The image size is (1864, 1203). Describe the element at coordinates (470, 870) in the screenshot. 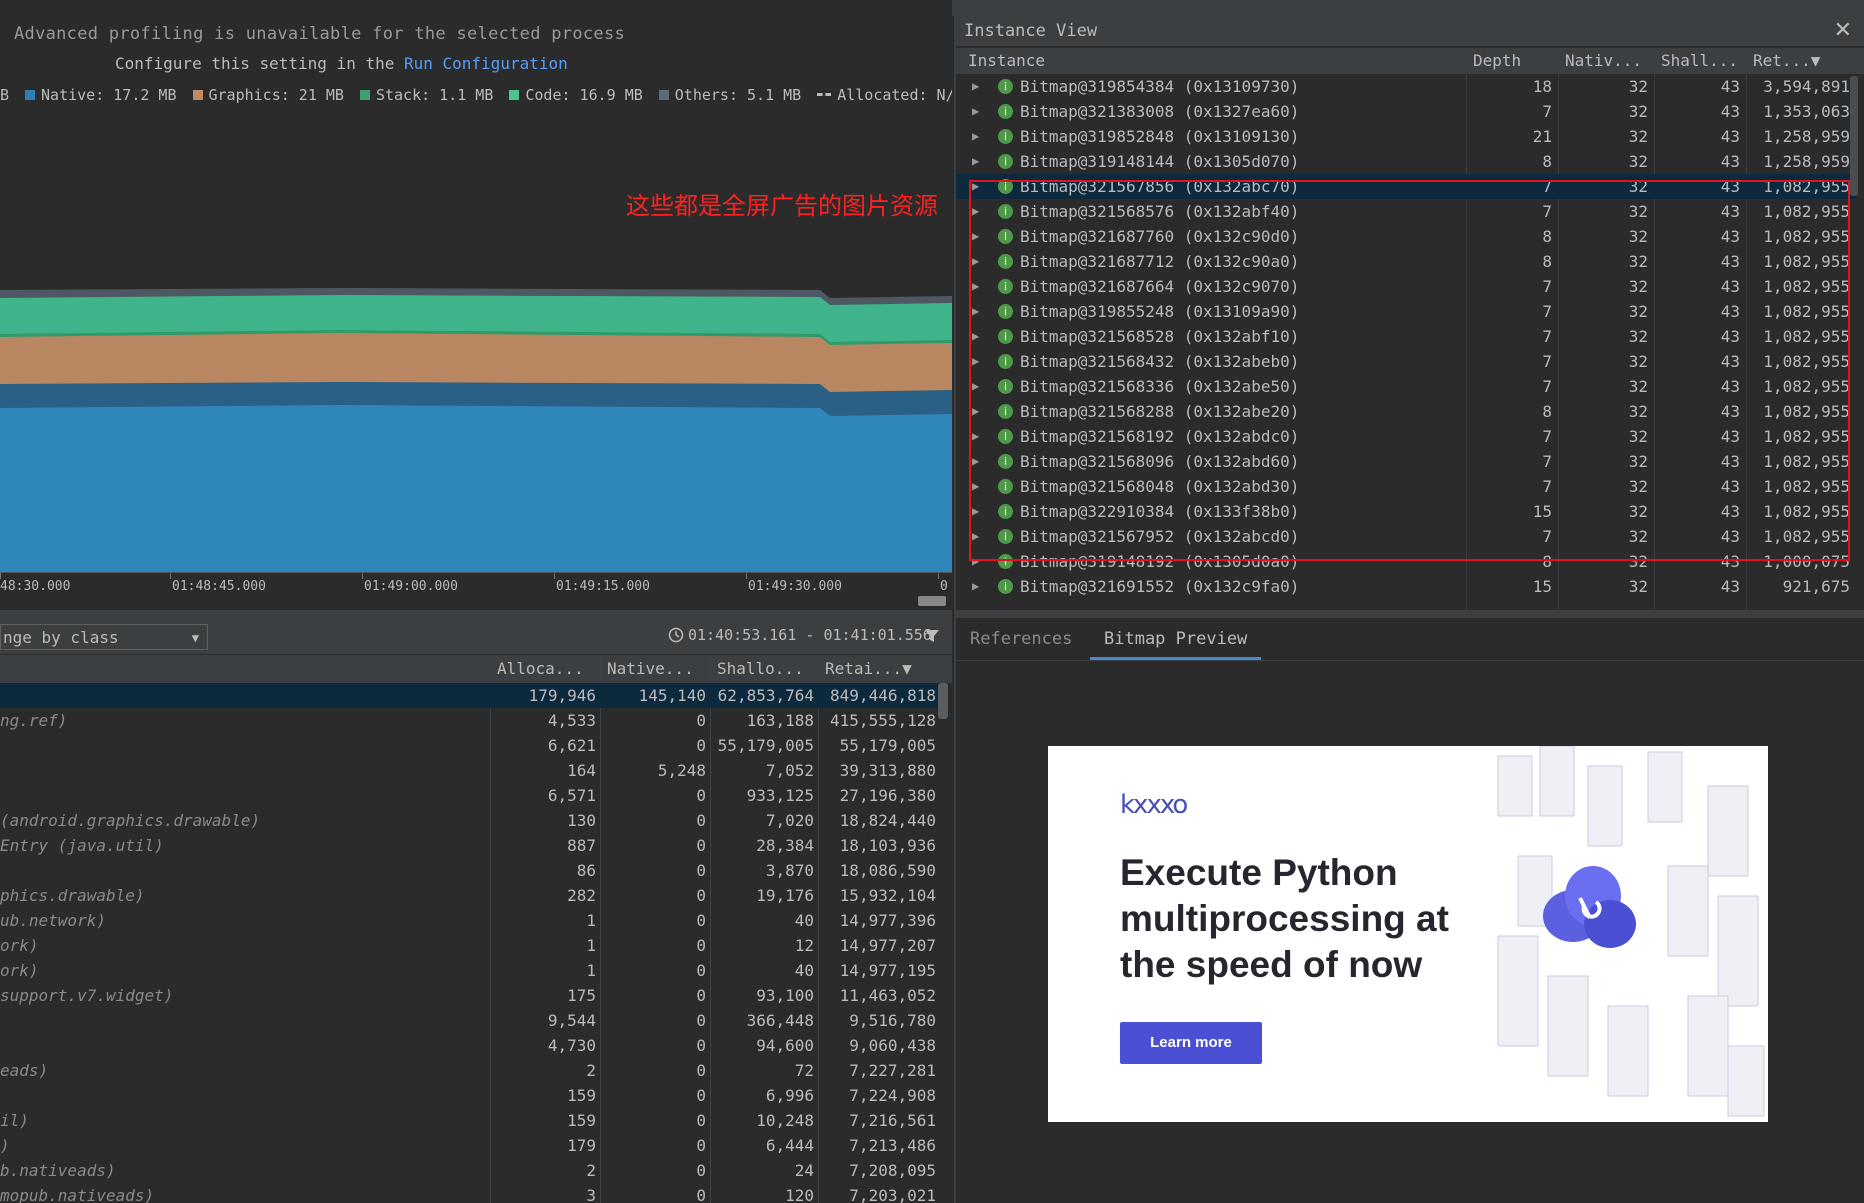

I see `table-row: 86 0 3,870 18,086,590` at that location.